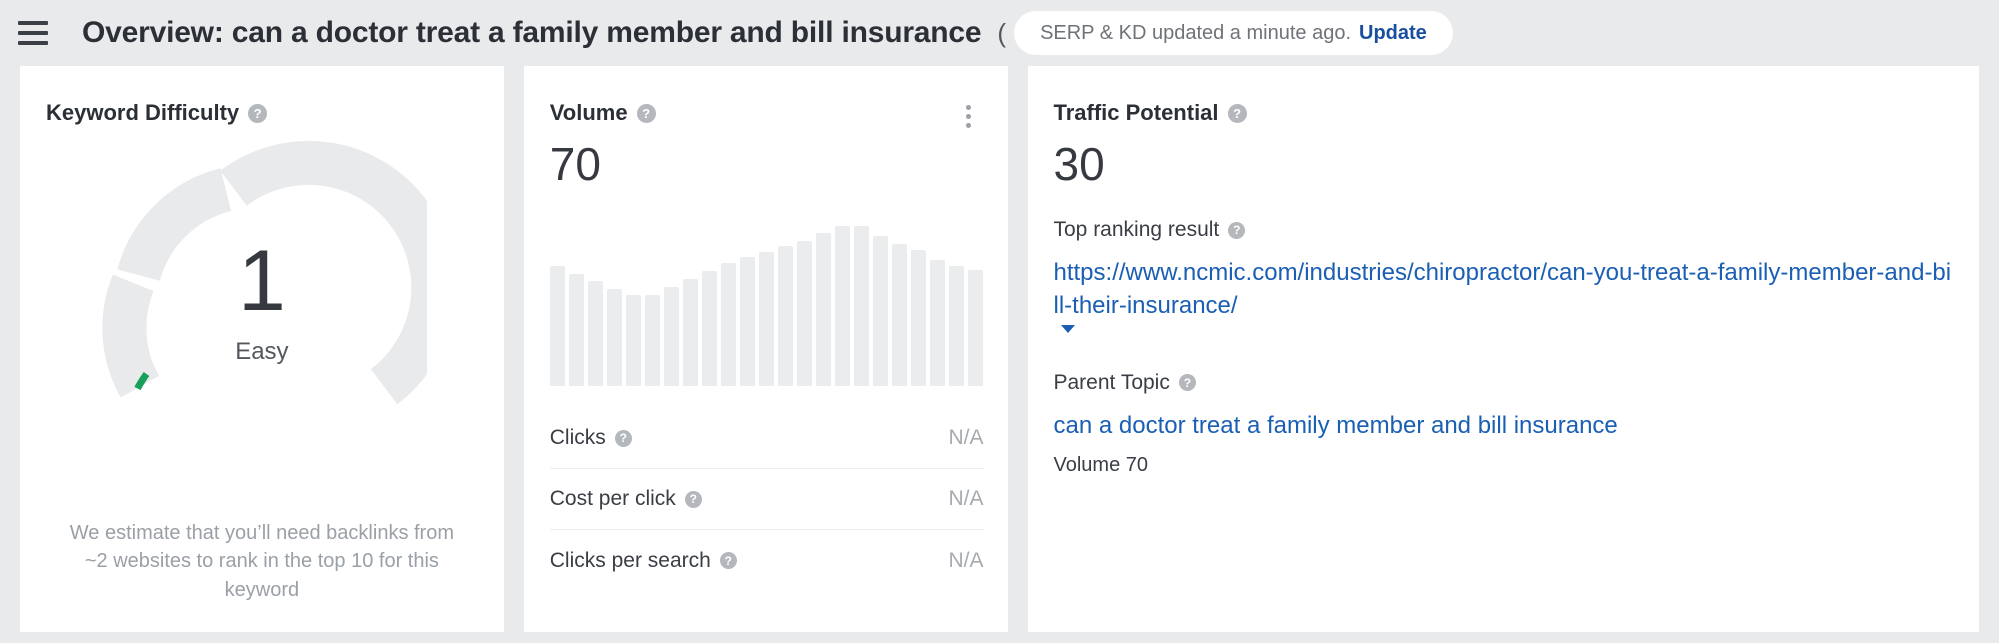 This screenshot has width=1999, height=643. What do you see at coordinates (1195, 32) in the screenshot?
I see `update-notice-text: SERP & KD updated a minute ago.` at bounding box center [1195, 32].